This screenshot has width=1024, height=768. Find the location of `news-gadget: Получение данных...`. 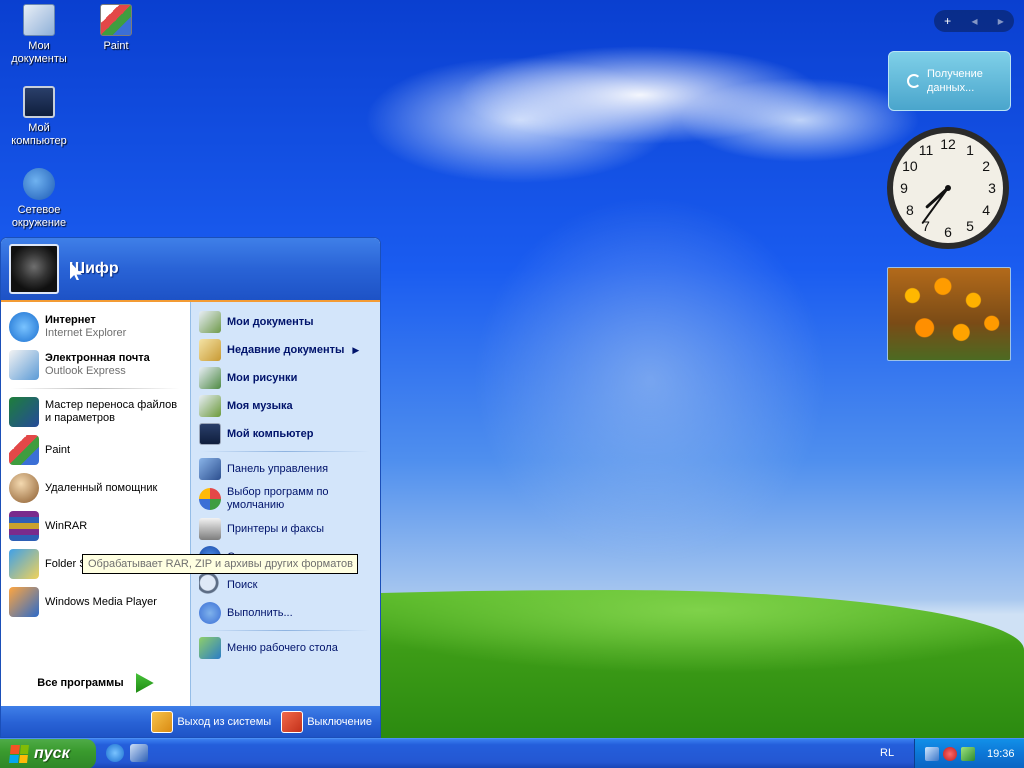

news-gadget: Получение данных... is located at coordinates (949, 81).